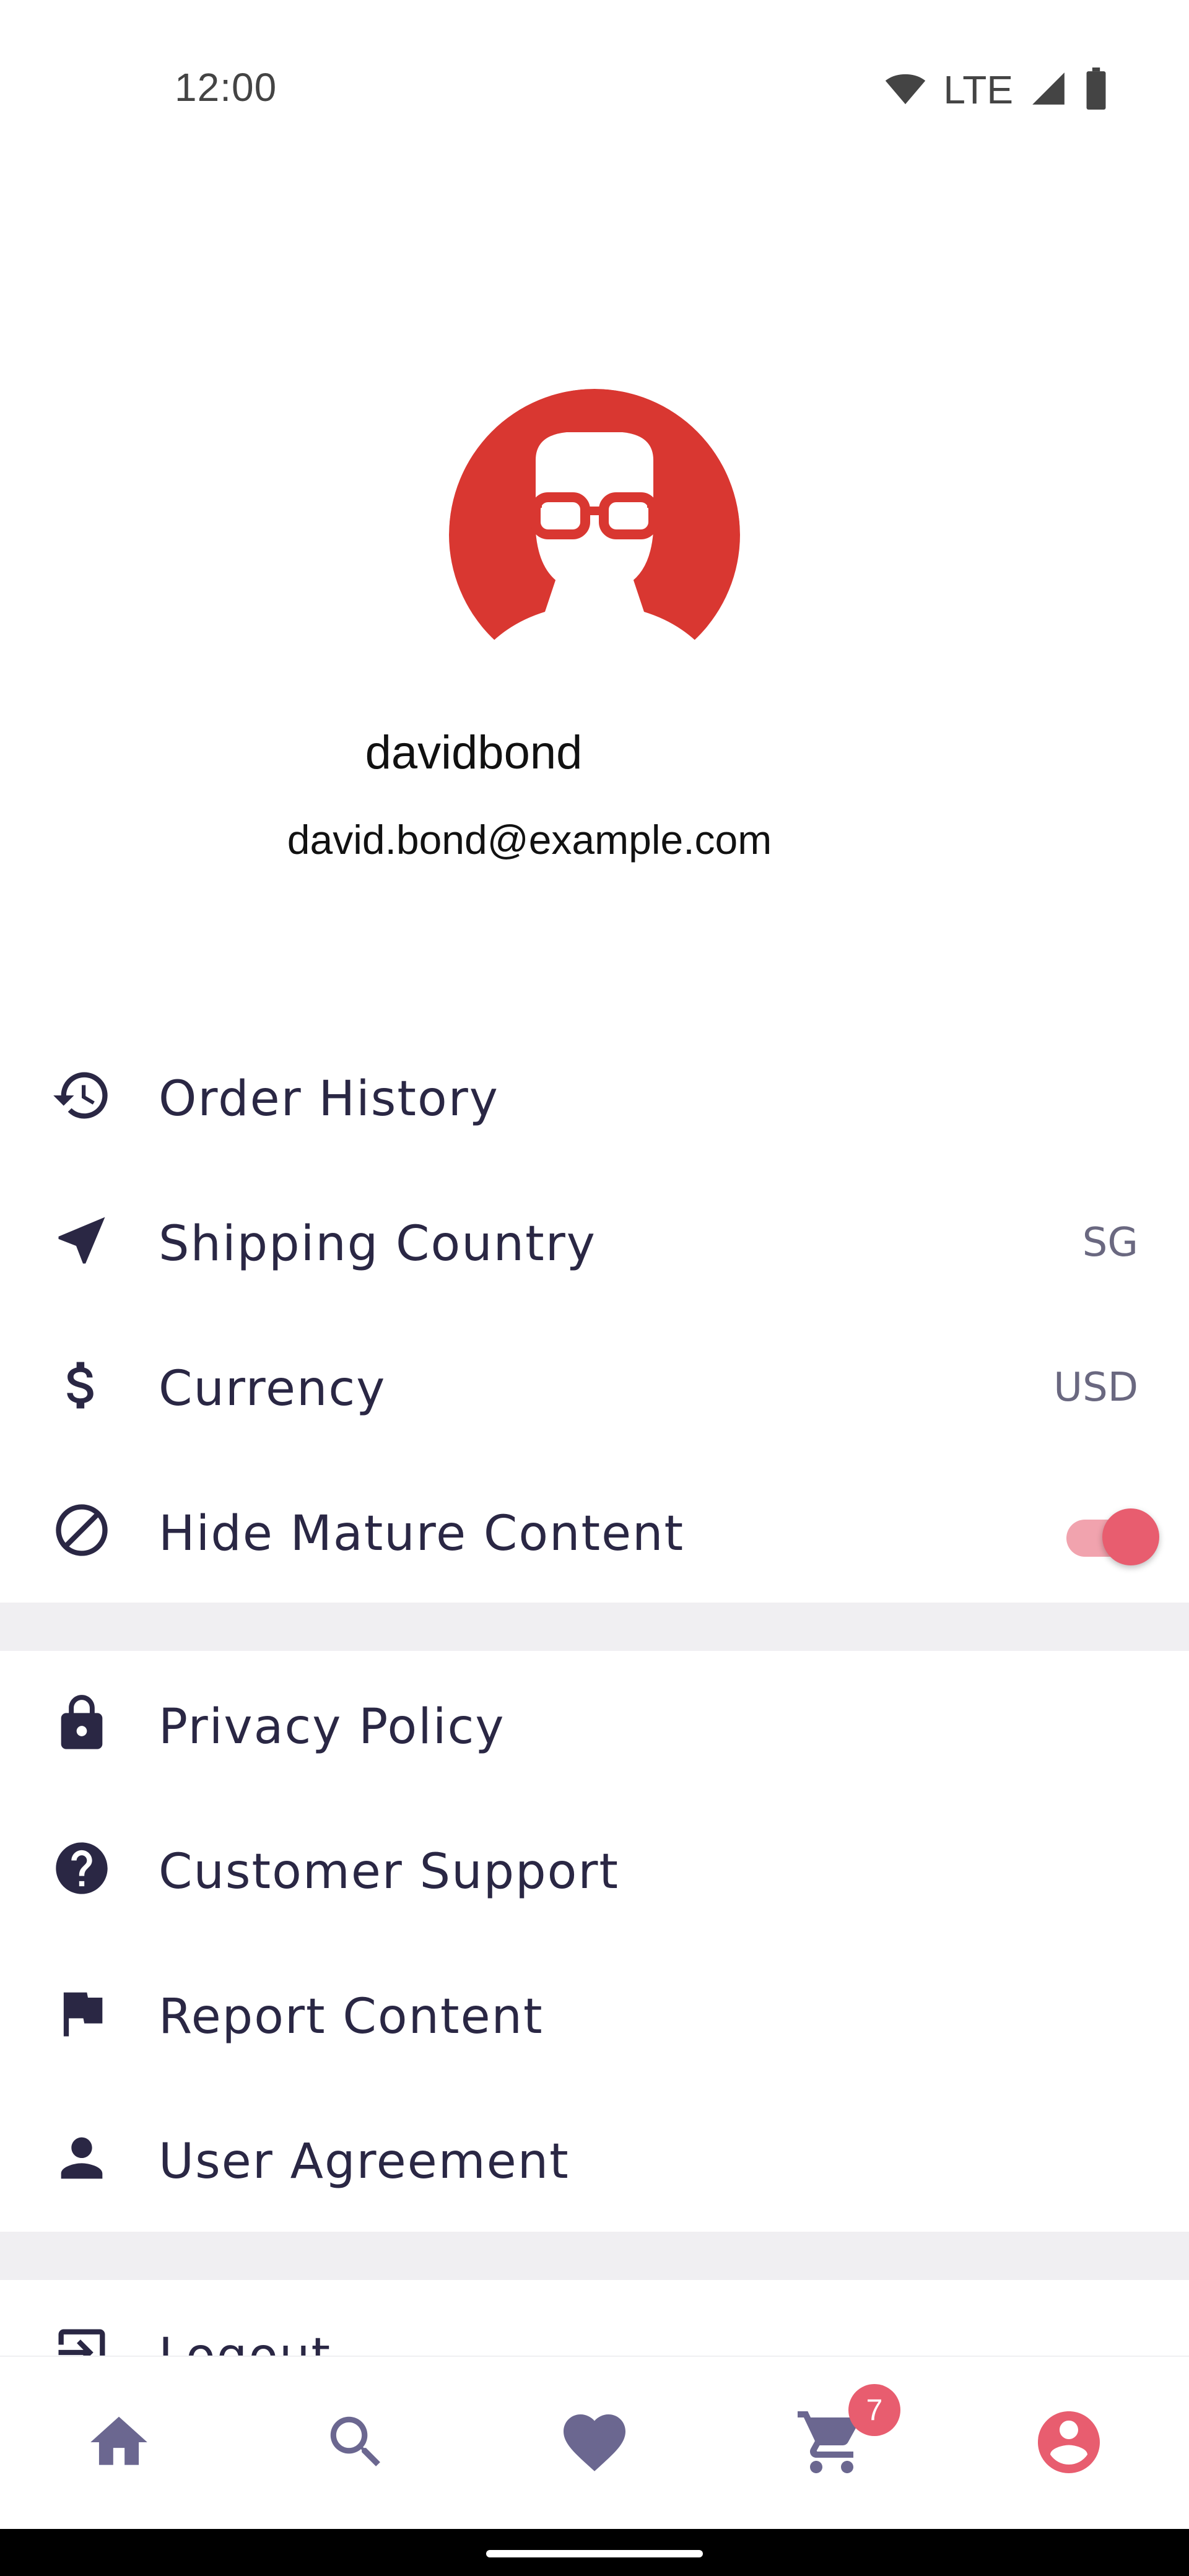 The image size is (1189, 2576). I want to click on shipping-country-value: SG, so click(1110, 1243).